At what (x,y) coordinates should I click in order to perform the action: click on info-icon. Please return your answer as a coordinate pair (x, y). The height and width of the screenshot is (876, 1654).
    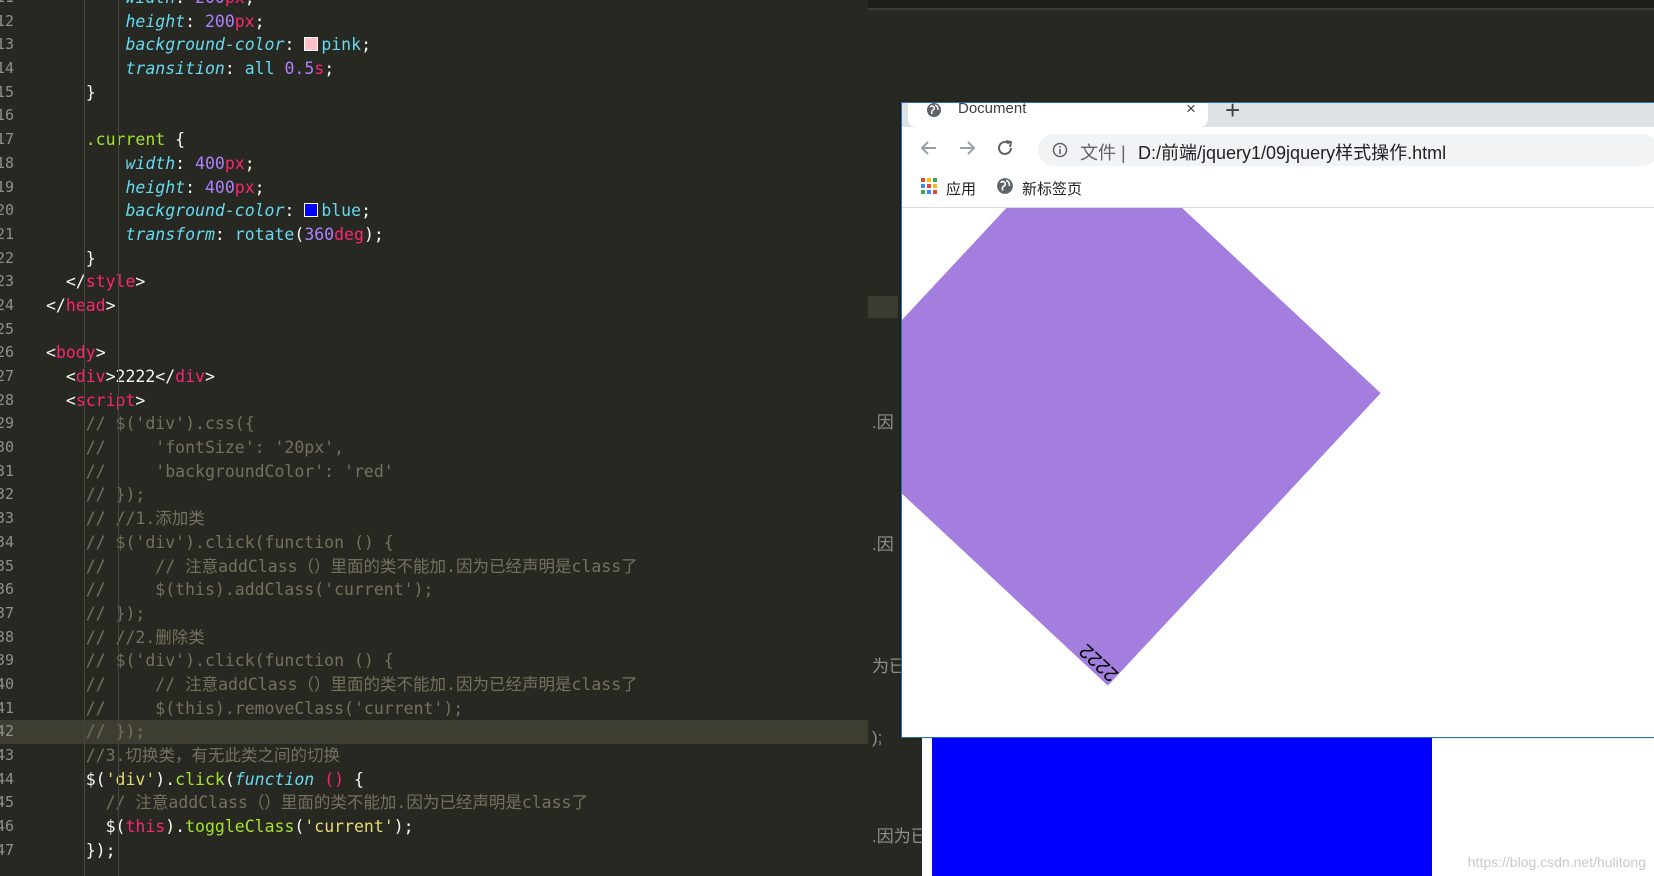
    Looking at the image, I should click on (1060, 150).